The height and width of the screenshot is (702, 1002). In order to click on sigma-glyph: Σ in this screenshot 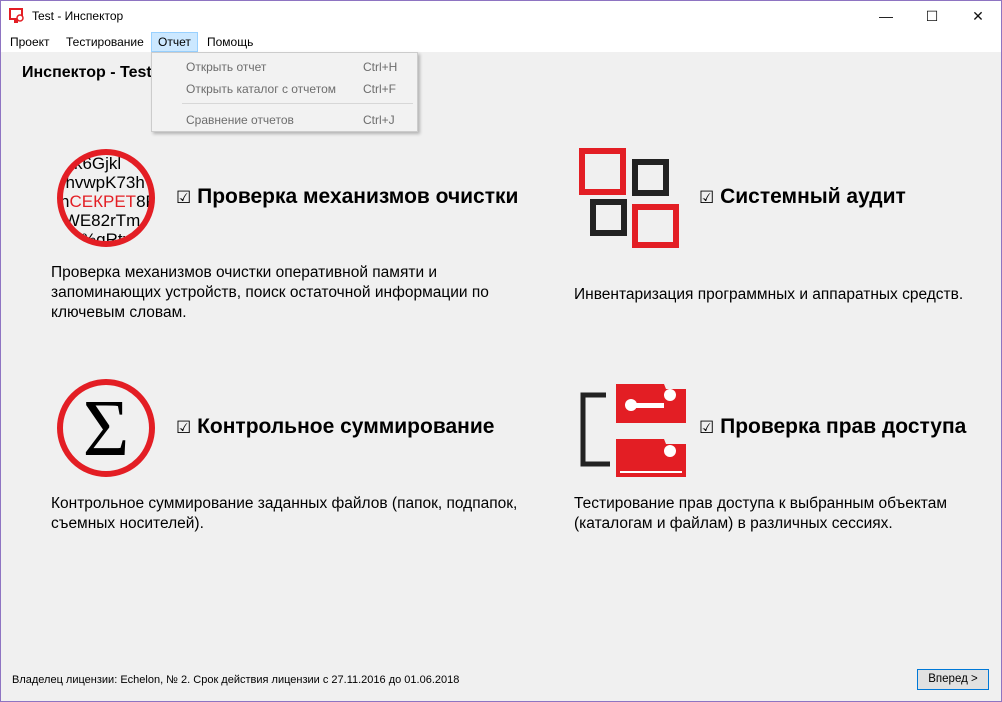, I will do `click(106, 429)`.